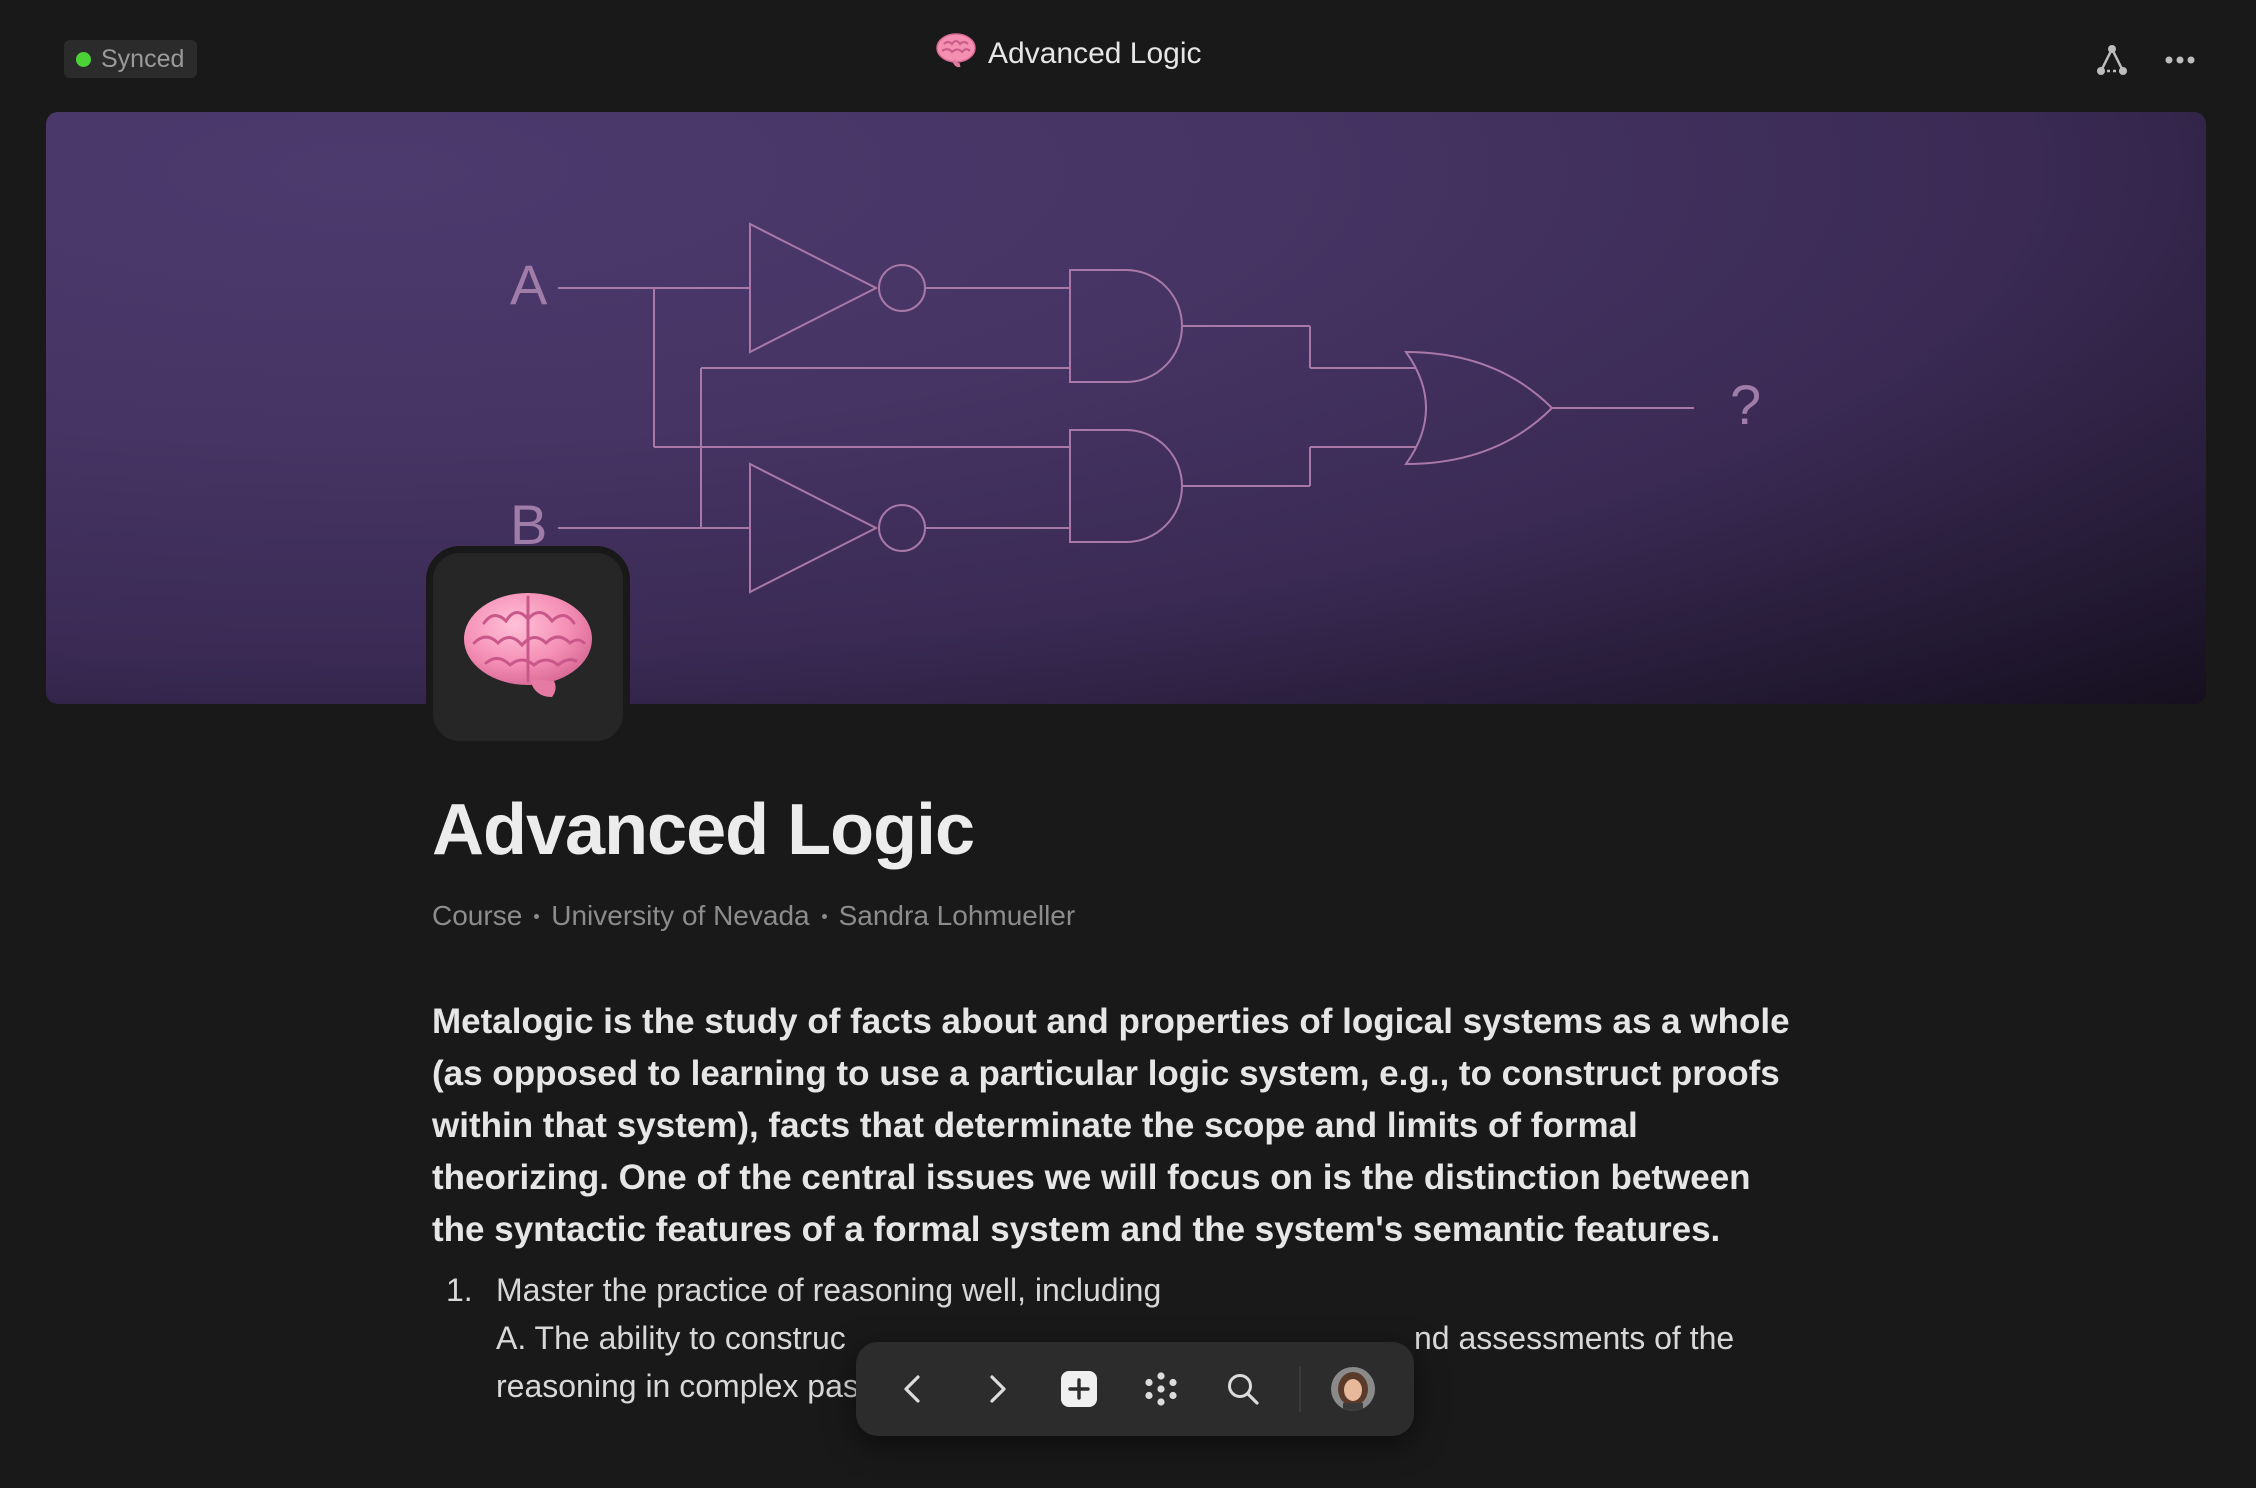  What do you see at coordinates (143, 58) in the screenshot?
I see `sync-status-label: Synced` at bounding box center [143, 58].